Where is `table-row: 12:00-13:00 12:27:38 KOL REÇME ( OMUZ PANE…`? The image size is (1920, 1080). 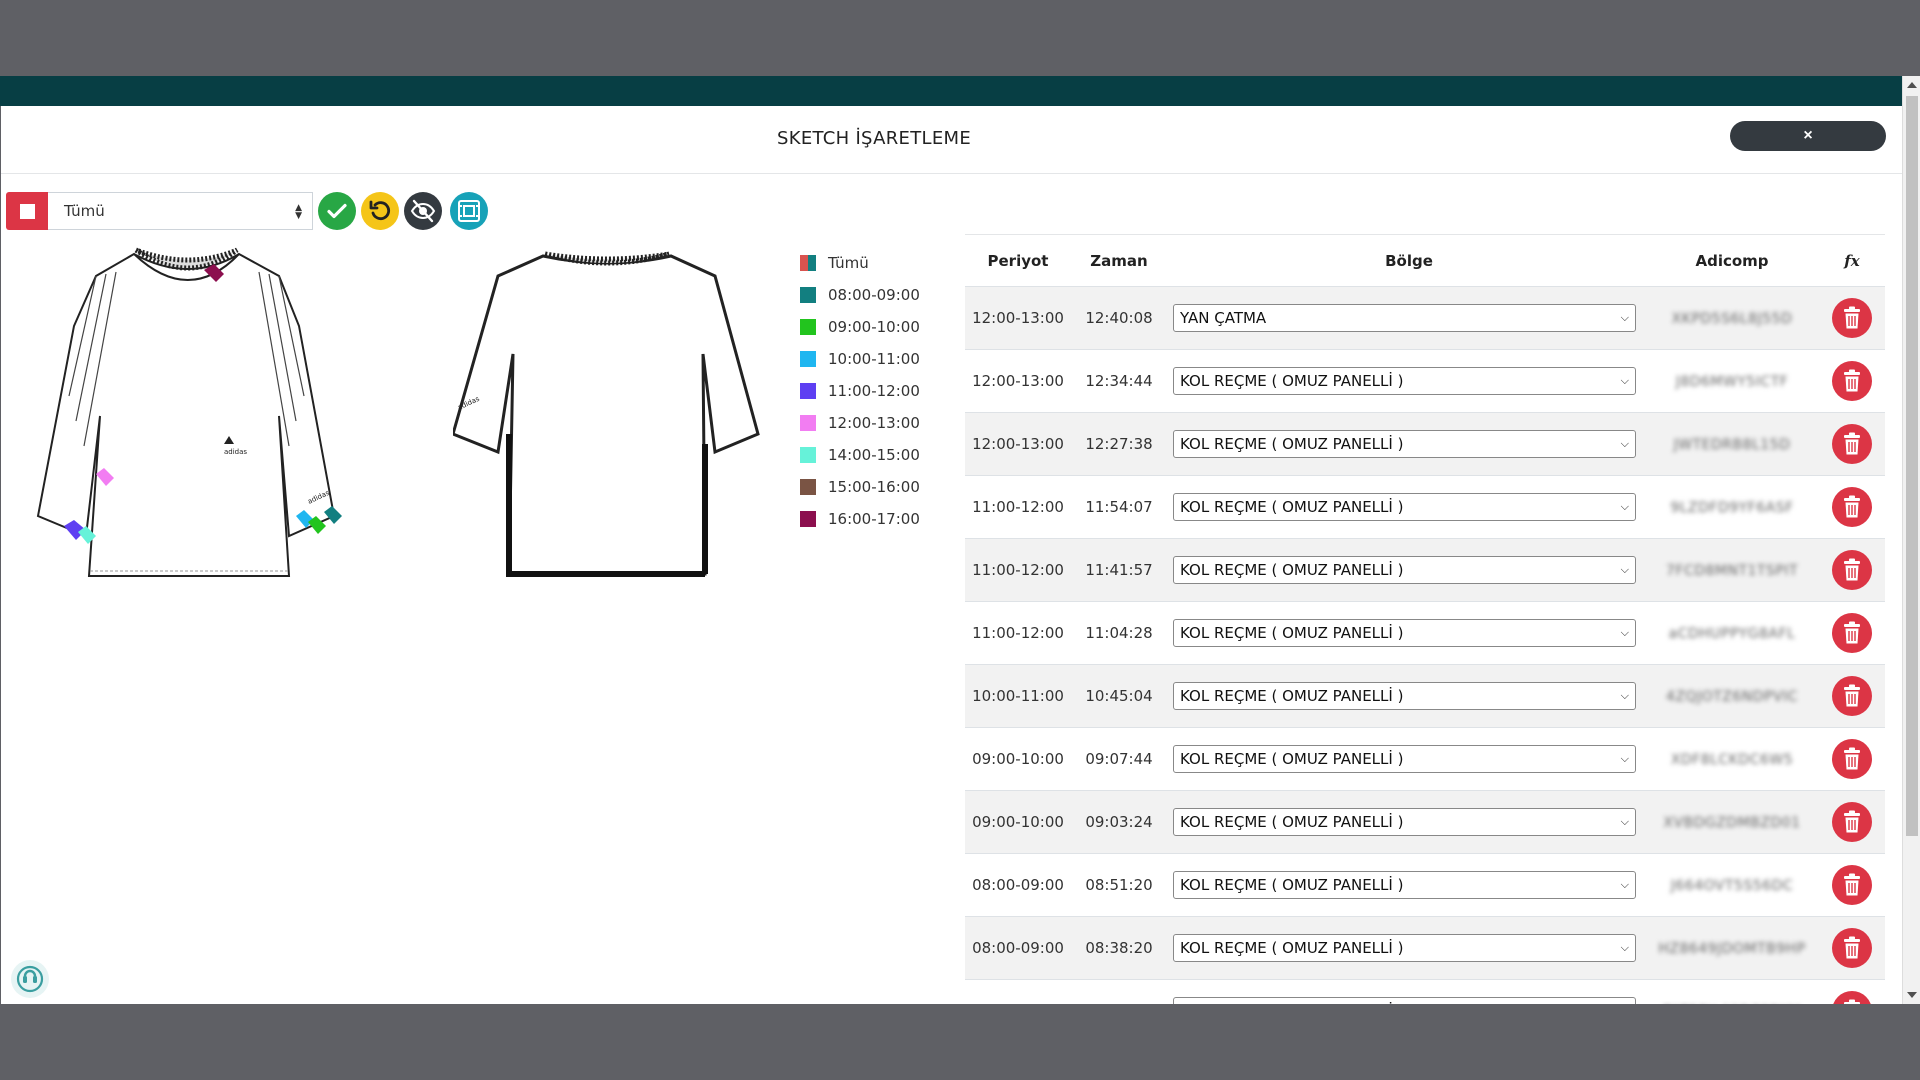 table-row: 12:00-13:00 12:27:38 KOL REÇME ( OMUZ PANE… is located at coordinates (1425, 443).